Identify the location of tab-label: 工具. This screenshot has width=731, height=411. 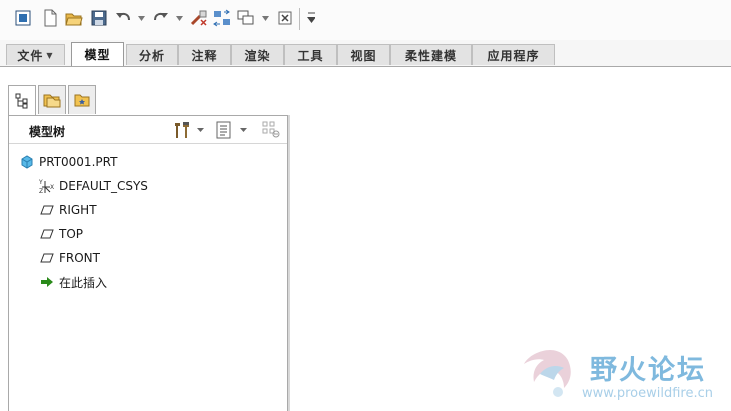
(310, 55).